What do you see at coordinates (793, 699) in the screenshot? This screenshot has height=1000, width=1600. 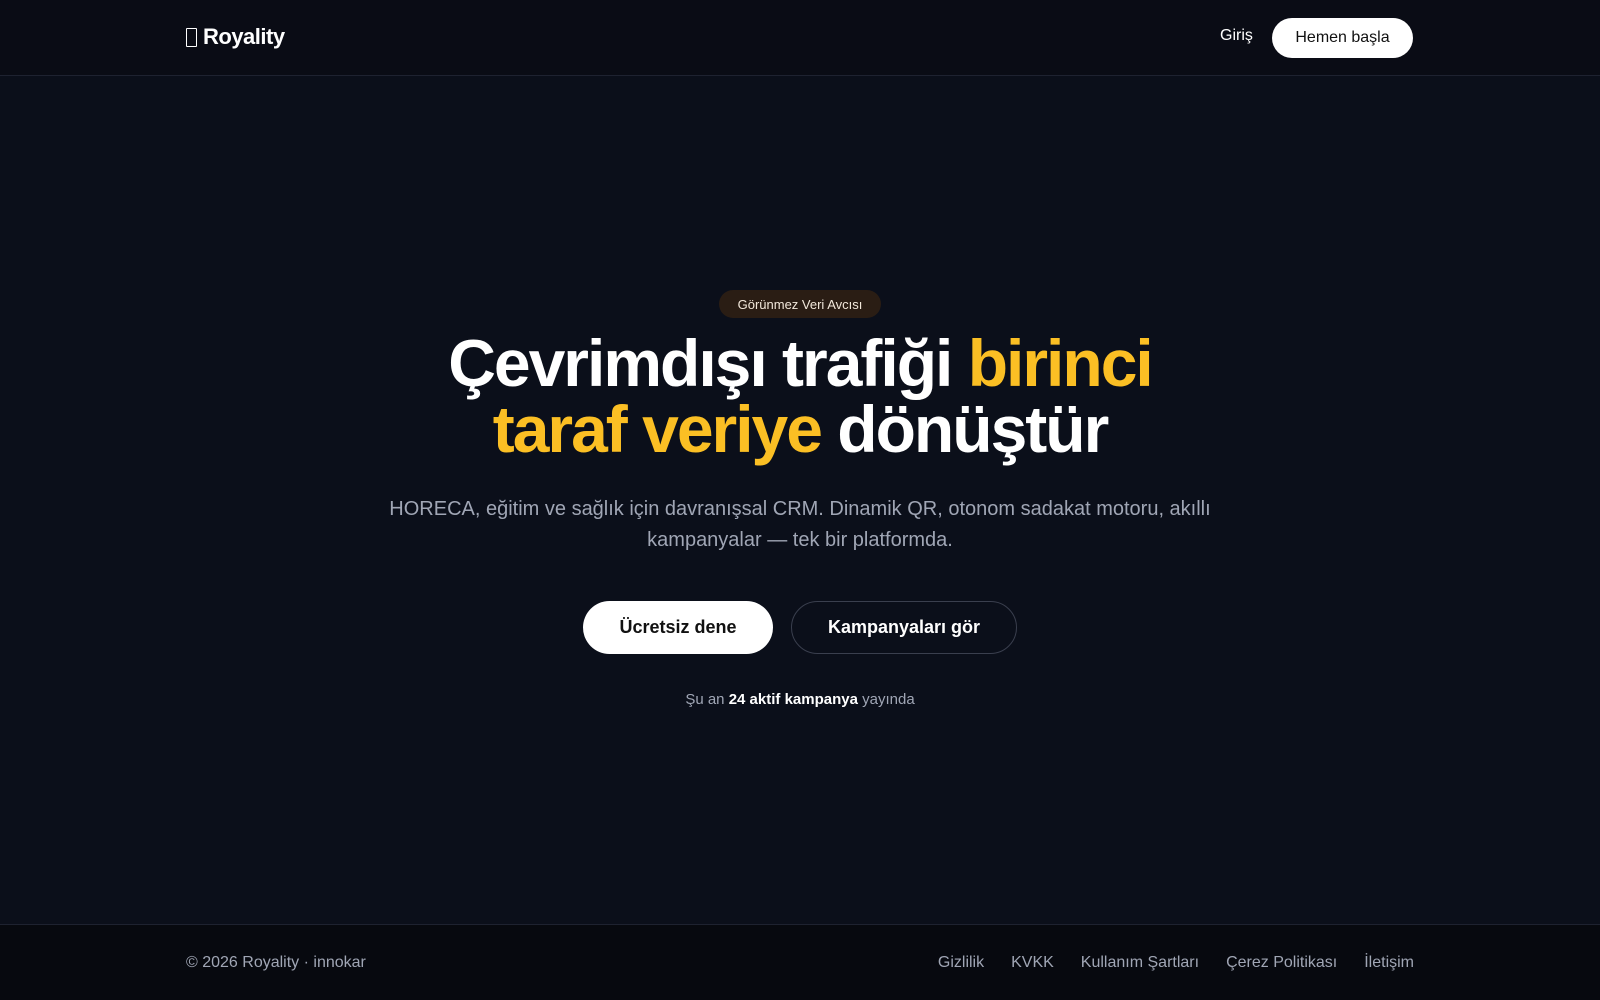 I see `status-count: 24 aktif kampanya` at bounding box center [793, 699].